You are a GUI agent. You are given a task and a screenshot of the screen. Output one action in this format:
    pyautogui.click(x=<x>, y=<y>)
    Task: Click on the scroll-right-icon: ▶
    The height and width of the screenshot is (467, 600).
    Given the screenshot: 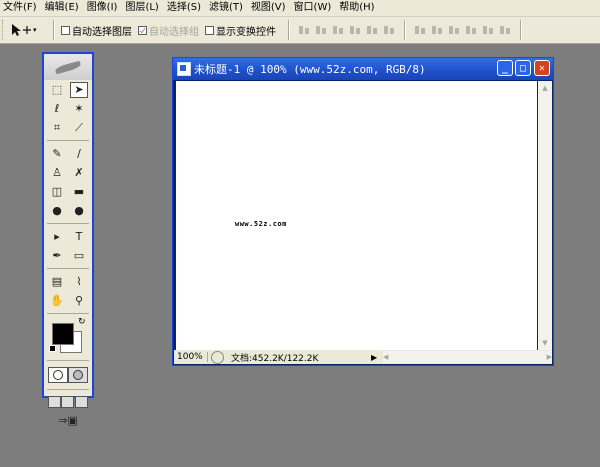 What is the action you would take?
    pyautogui.click(x=549, y=357)
    